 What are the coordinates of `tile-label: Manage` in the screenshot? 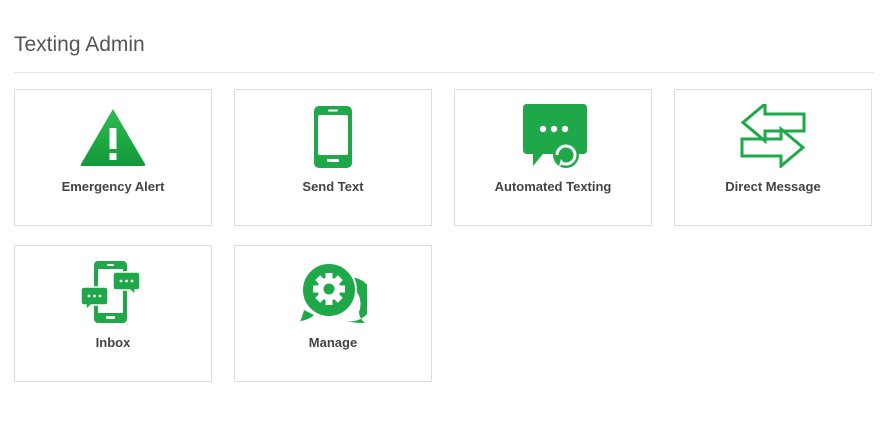 It's located at (333, 342).